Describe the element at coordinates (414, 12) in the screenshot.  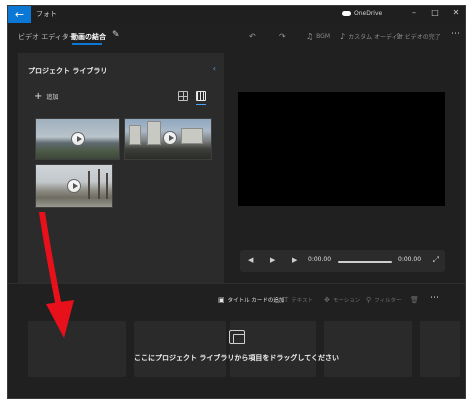
I see `minimize-button: –` at that location.